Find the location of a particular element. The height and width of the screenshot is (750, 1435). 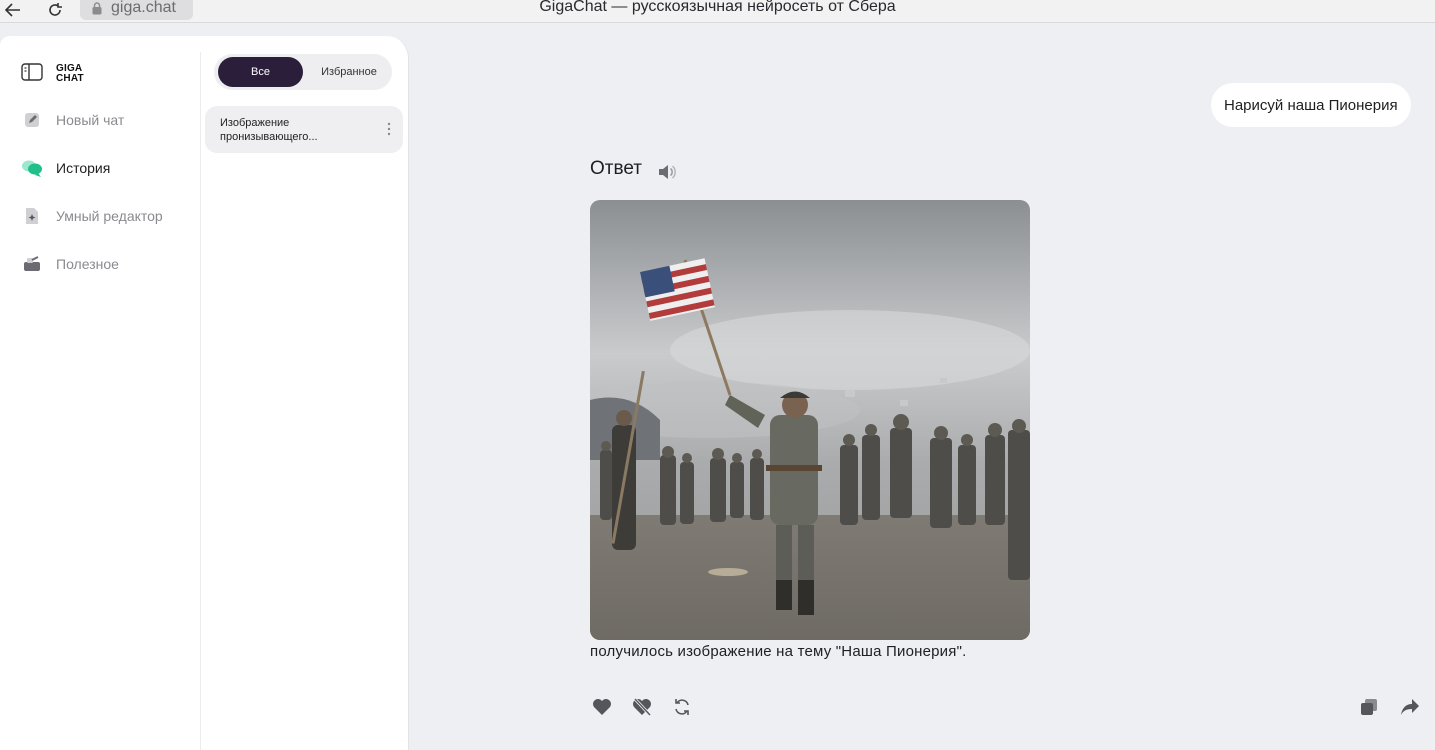

gigachat-logo: GIGA CHAT is located at coordinates (79, 73).